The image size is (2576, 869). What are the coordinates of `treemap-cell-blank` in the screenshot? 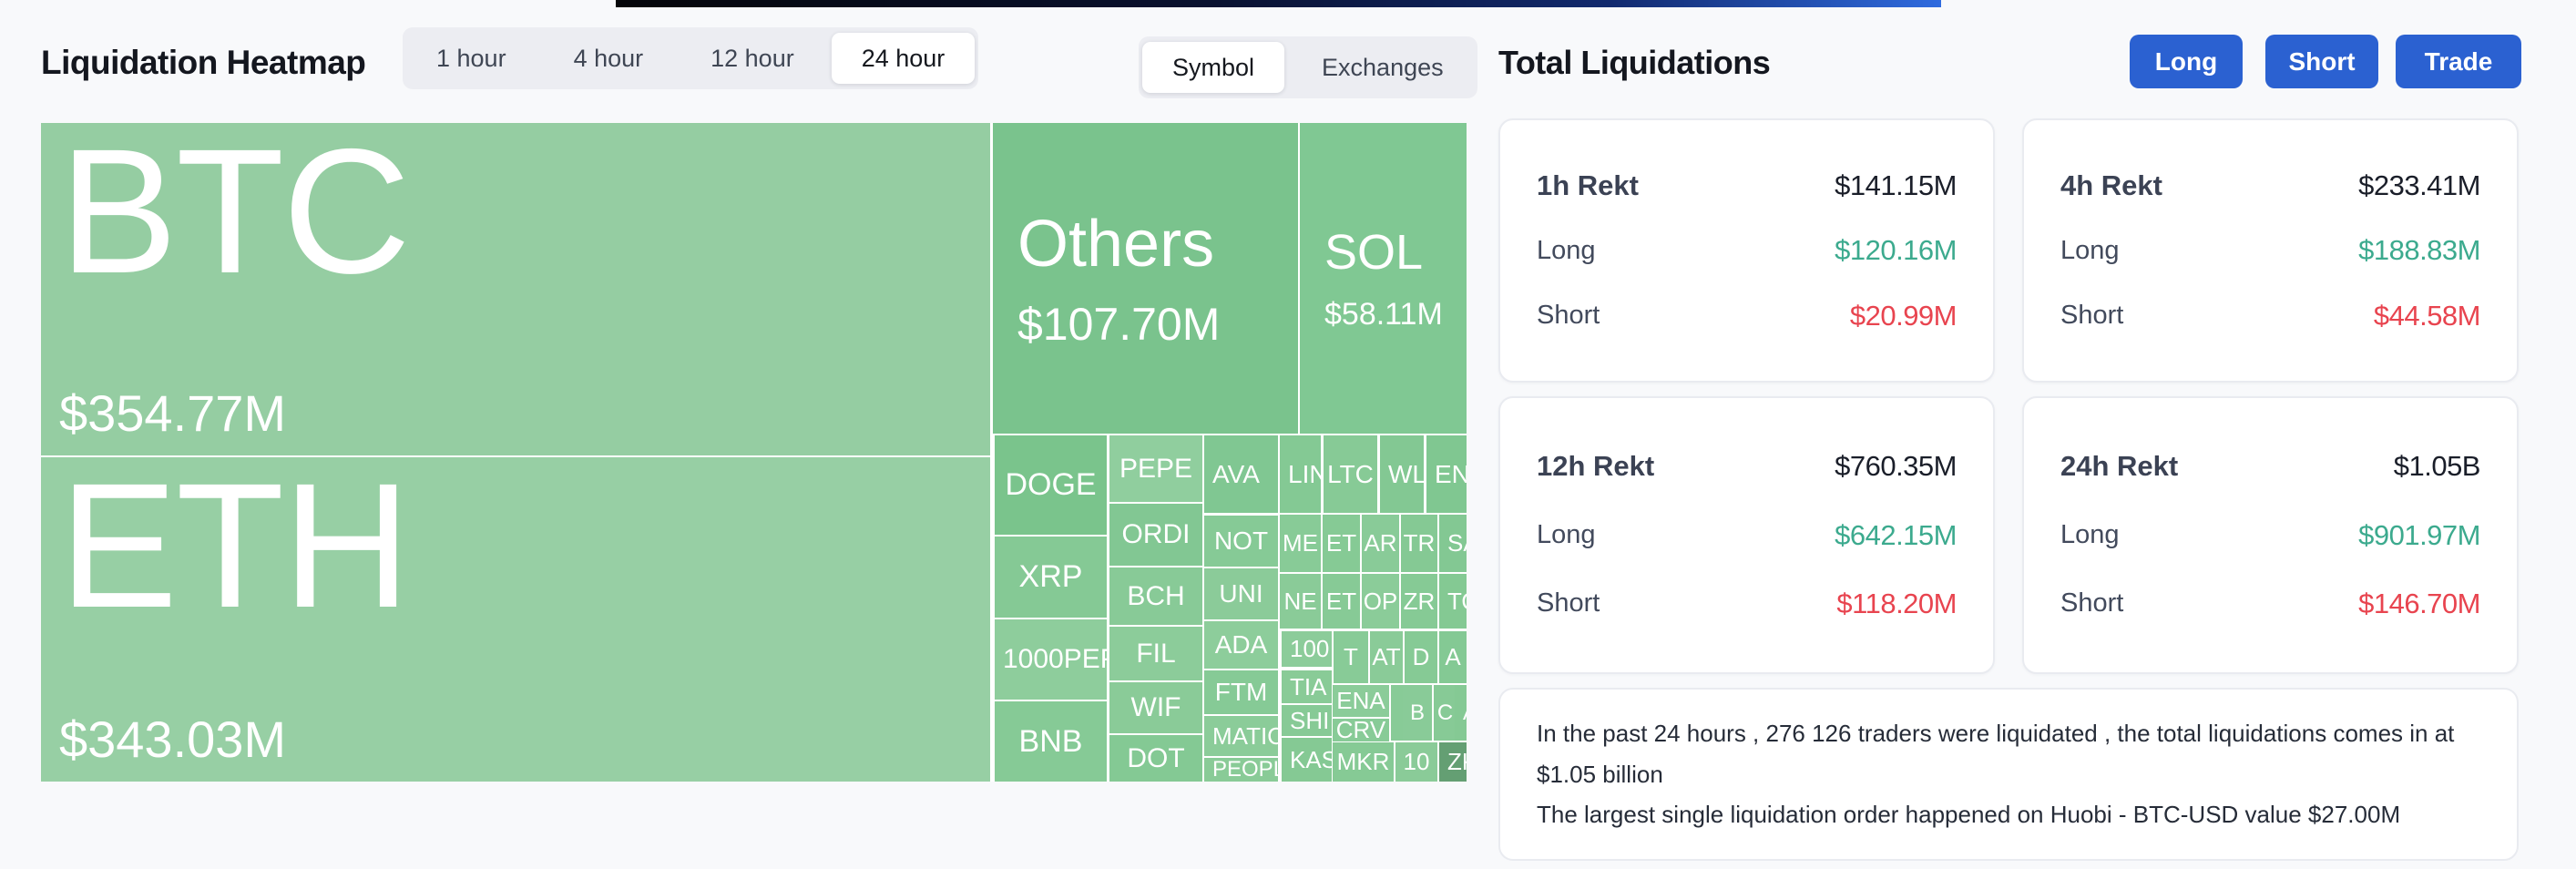 It's located at (1397, 713).